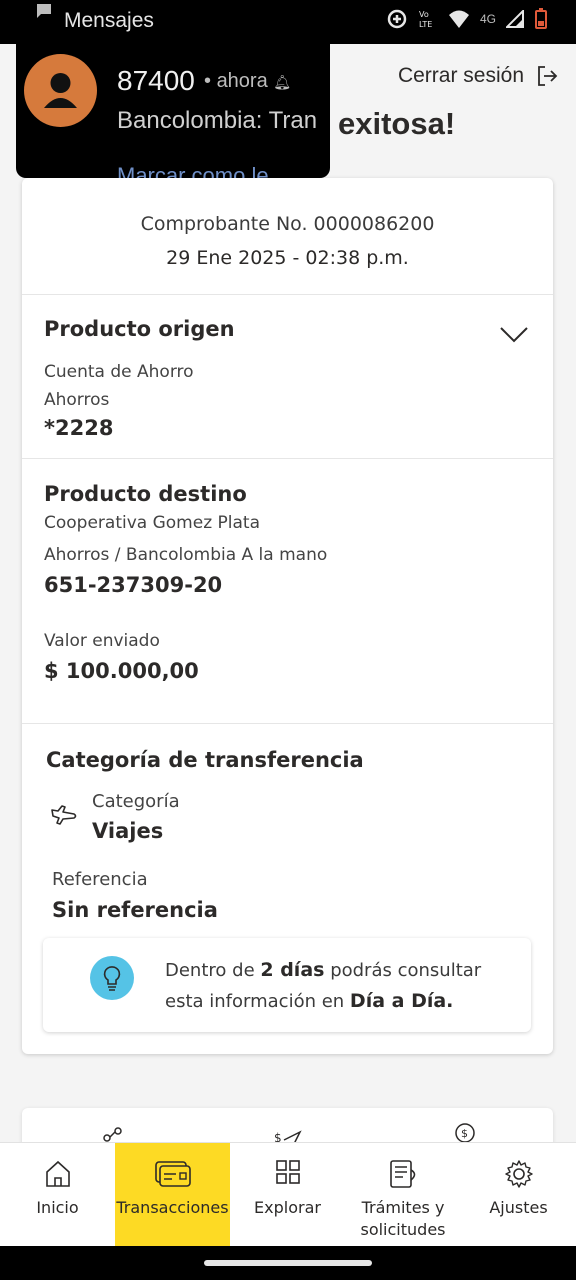  Describe the element at coordinates (152, 523) in the screenshot. I see `destination-name: Cooperativa Gomez Plata` at that location.